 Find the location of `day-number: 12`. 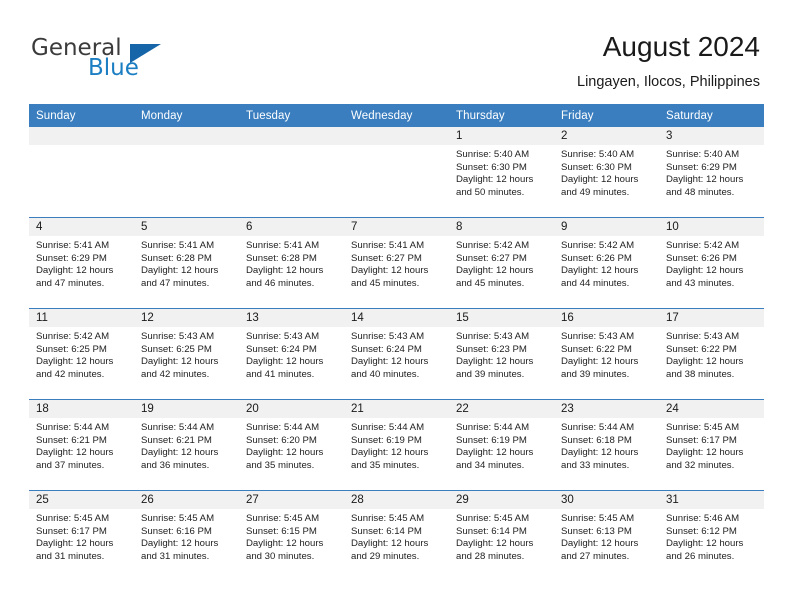

day-number: 12 is located at coordinates (186, 318).